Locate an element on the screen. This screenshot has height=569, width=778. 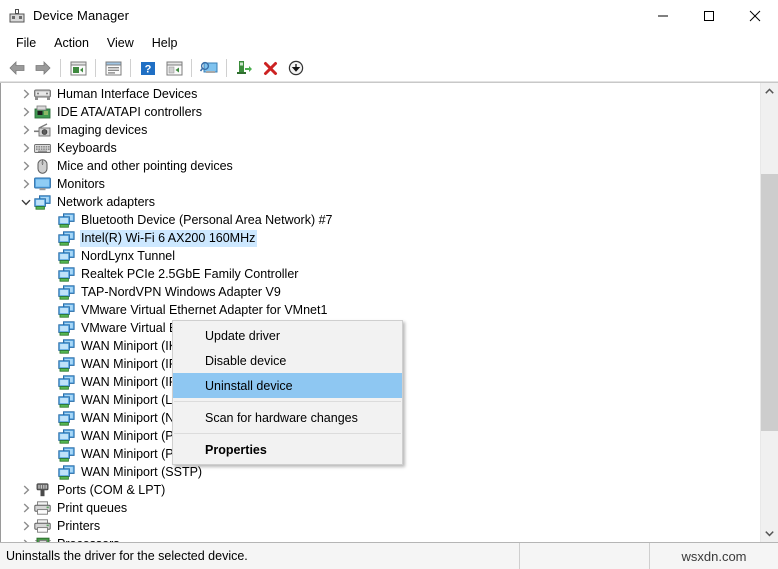
up-level-button is located at coordinates (78, 68).